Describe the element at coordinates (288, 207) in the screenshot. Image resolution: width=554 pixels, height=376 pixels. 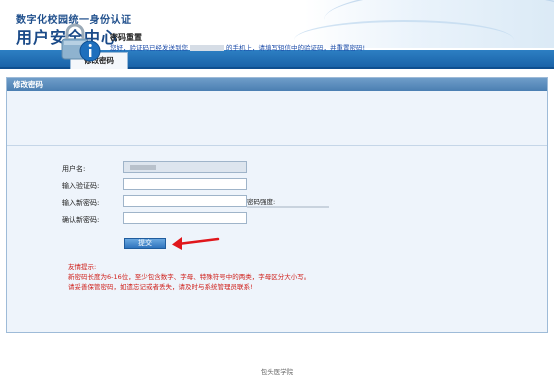
I see `password-strength-bar` at that location.